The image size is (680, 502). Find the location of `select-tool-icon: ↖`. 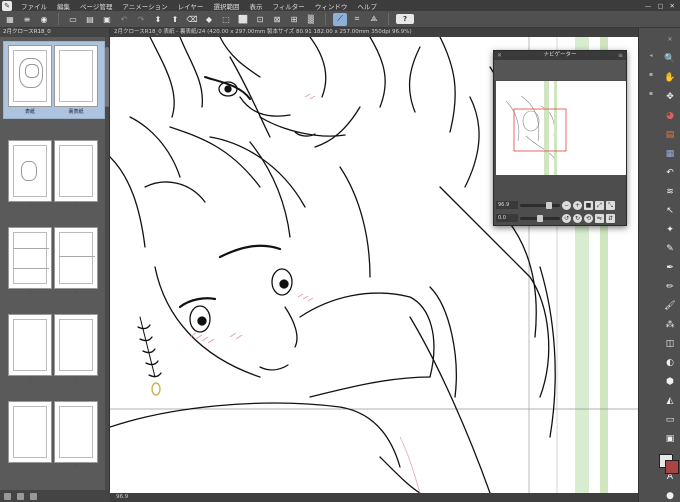

select-tool-icon: ↖ is located at coordinates (670, 211).